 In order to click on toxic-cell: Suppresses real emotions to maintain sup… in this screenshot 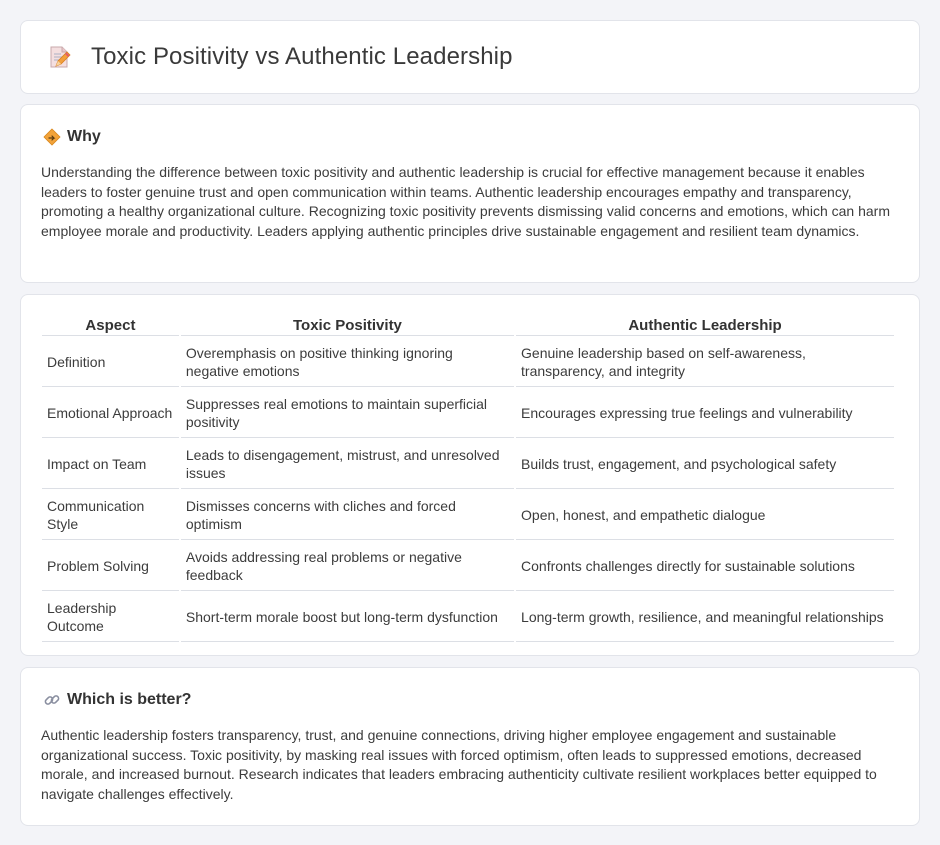, I will do `click(347, 413)`.